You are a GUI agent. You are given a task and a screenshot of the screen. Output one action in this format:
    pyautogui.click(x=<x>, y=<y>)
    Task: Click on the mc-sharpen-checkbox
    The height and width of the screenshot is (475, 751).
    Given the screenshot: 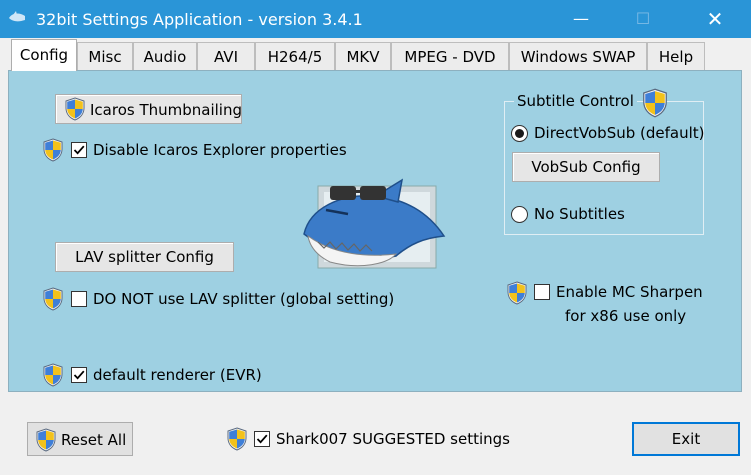 What is the action you would take?
    pyautogui.click(x=542, y=292)
    